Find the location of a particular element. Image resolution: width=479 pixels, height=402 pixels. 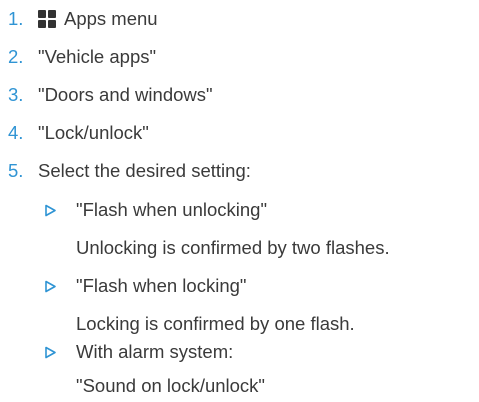

step-text: "Lock/unlock" is located at coordinates (93, 132).